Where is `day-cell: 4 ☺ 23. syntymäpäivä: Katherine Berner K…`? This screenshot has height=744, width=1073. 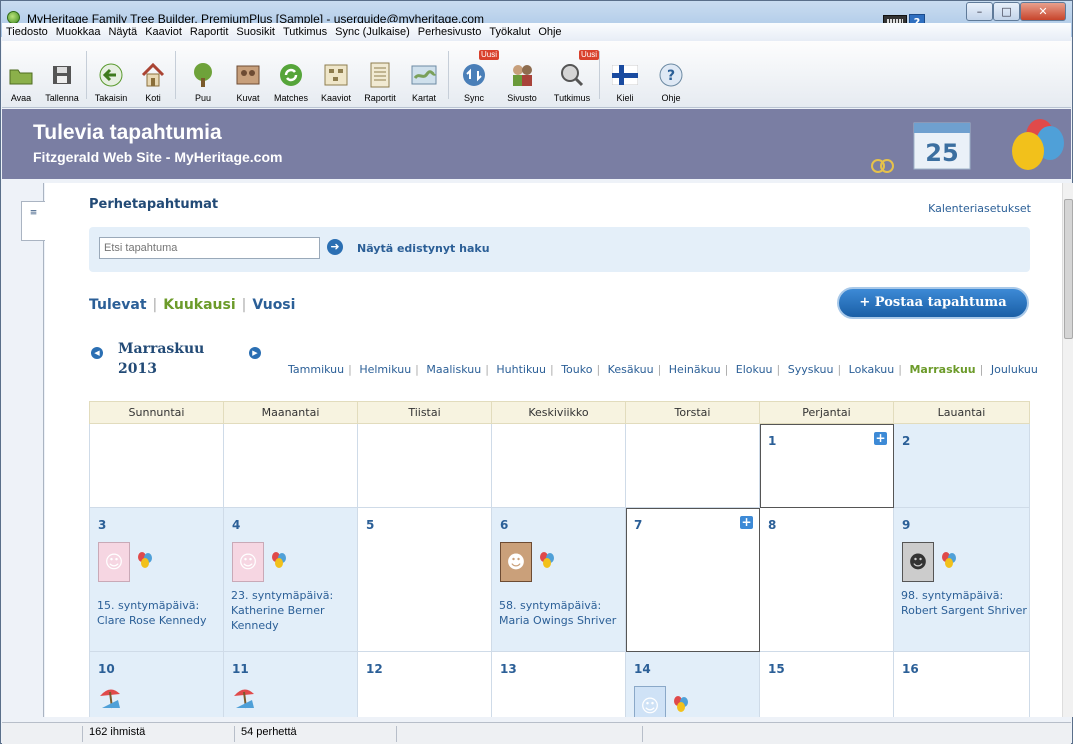 day-cell: 4 ☺ 23. syntymäpäivä: Katherine Berner K… is located at coordinates (290, 579).